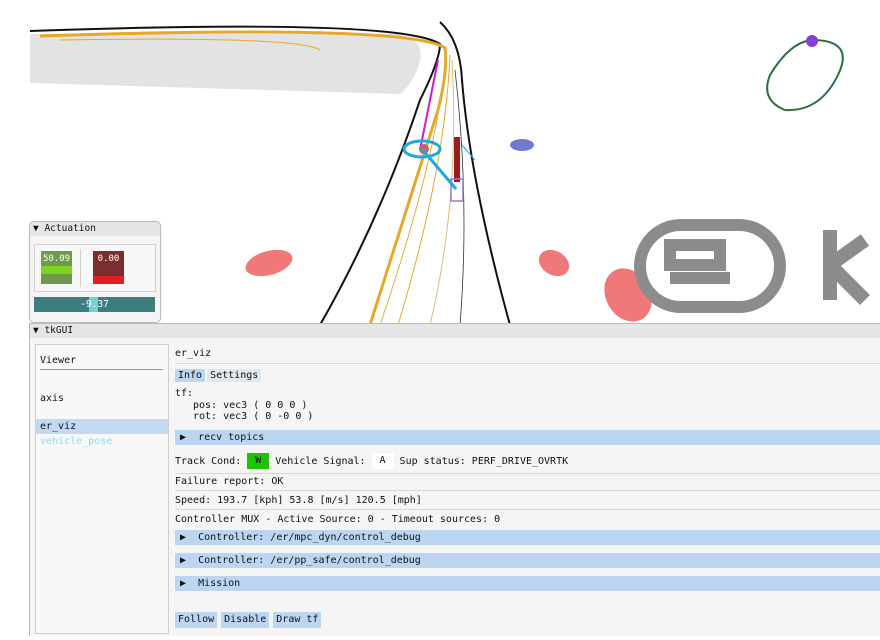  I want to click on actuation-window: ▼ Actuation 50.09 0.00 -9.37, so click(95, 272).